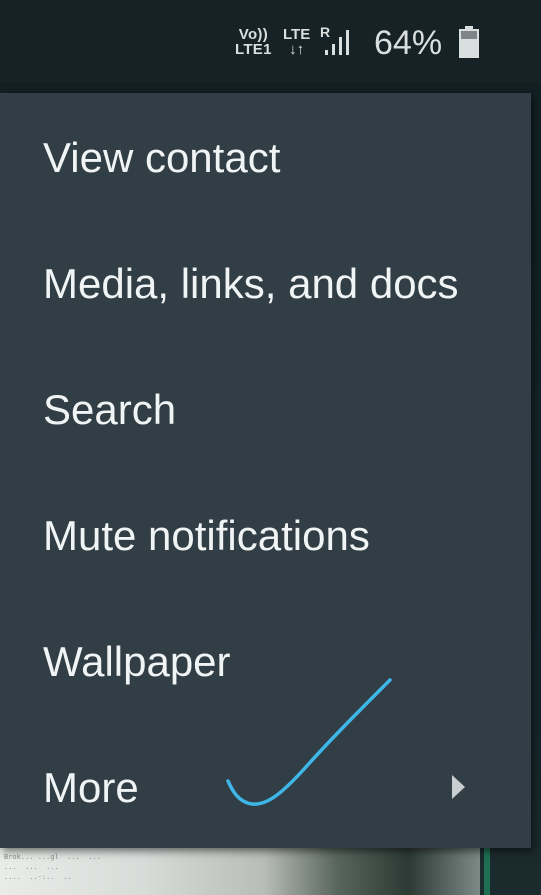 This screenshot has width=541, height=895. What do you see at coordinates (110, 409) in the screenshot?
I see `menu-item-label: Search` at bounding box center [110, 409].